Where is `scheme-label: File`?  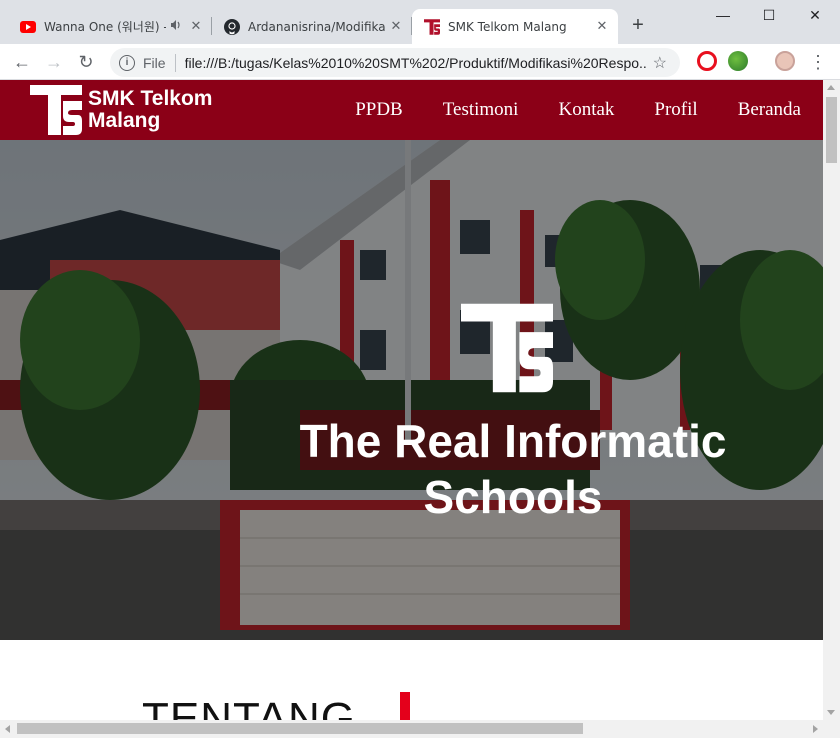
scheme-label: File is located at coordinates (154, 62).